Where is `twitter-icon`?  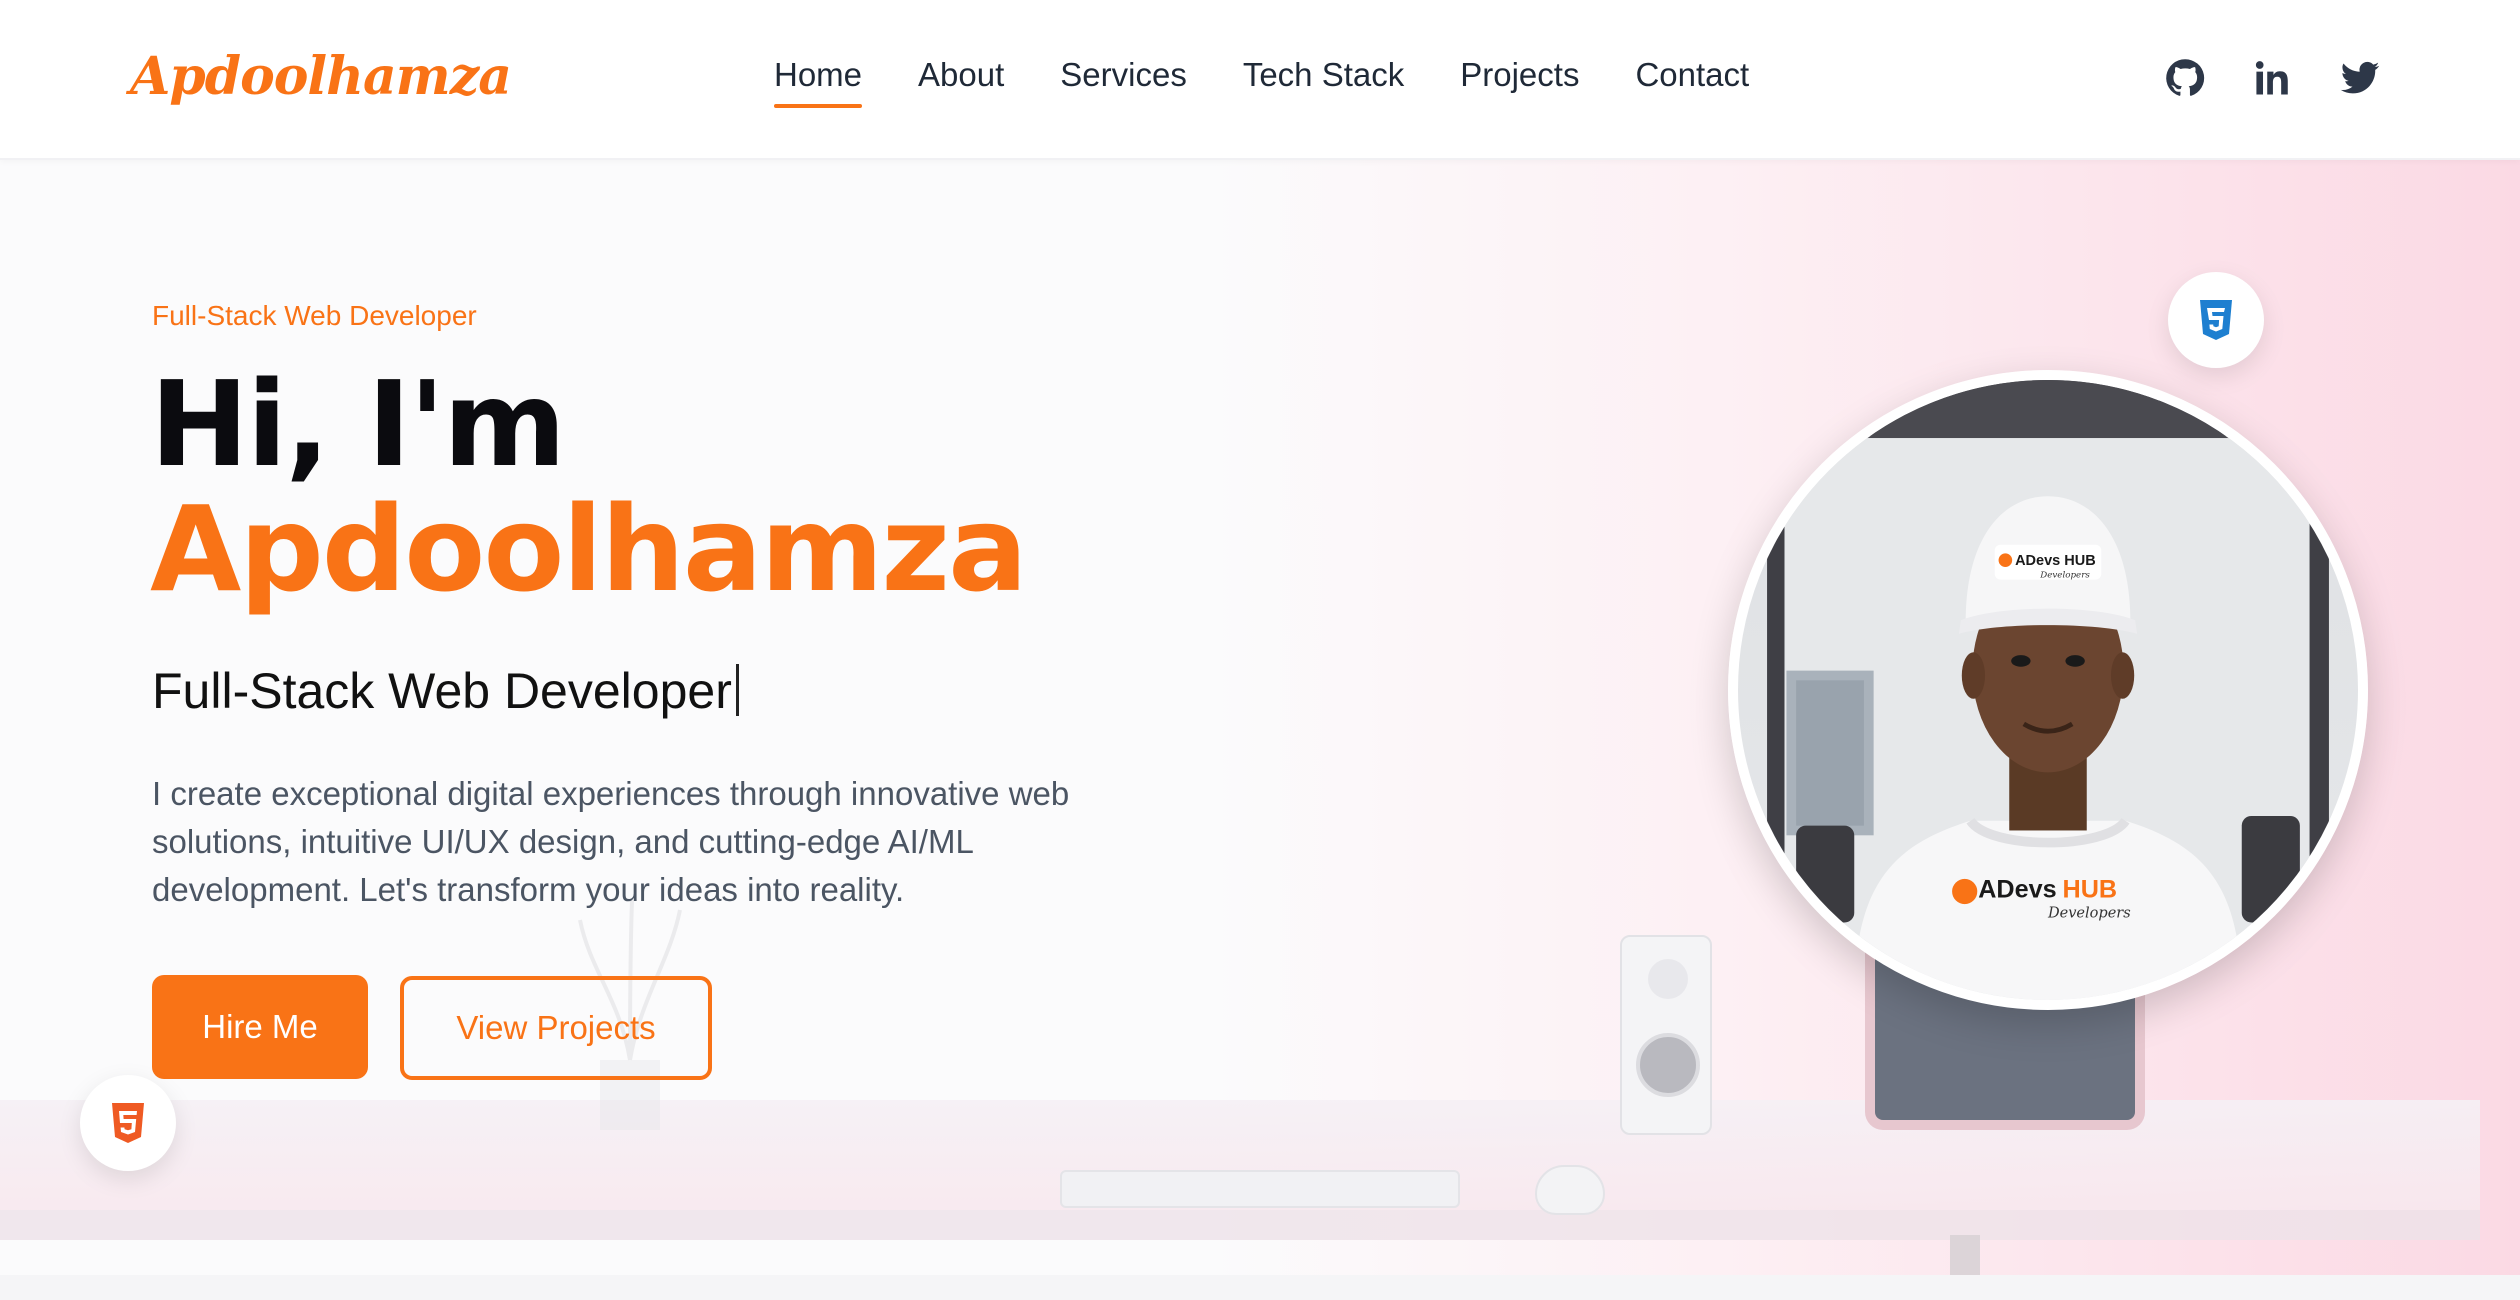 twitter-icon is located at coordinates (2360, 78).